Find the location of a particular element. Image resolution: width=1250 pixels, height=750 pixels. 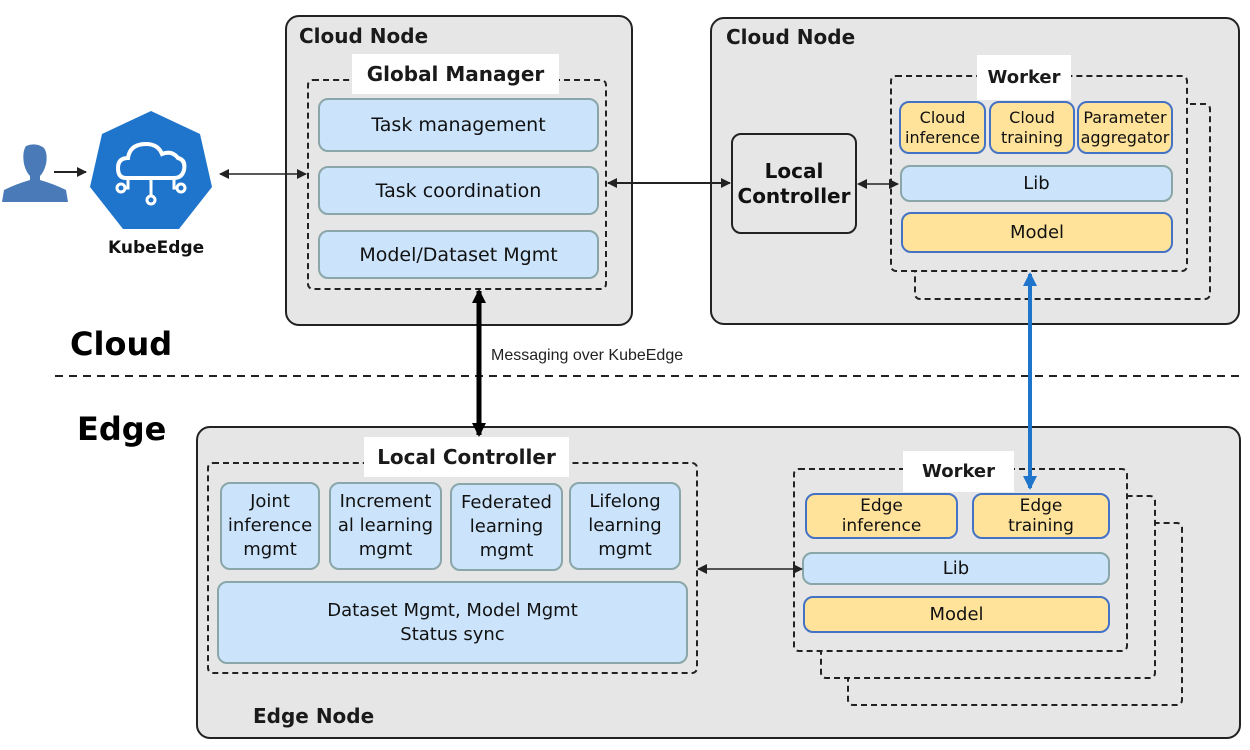

cloud-model-box: Model is located at coordinates (1037, 232).